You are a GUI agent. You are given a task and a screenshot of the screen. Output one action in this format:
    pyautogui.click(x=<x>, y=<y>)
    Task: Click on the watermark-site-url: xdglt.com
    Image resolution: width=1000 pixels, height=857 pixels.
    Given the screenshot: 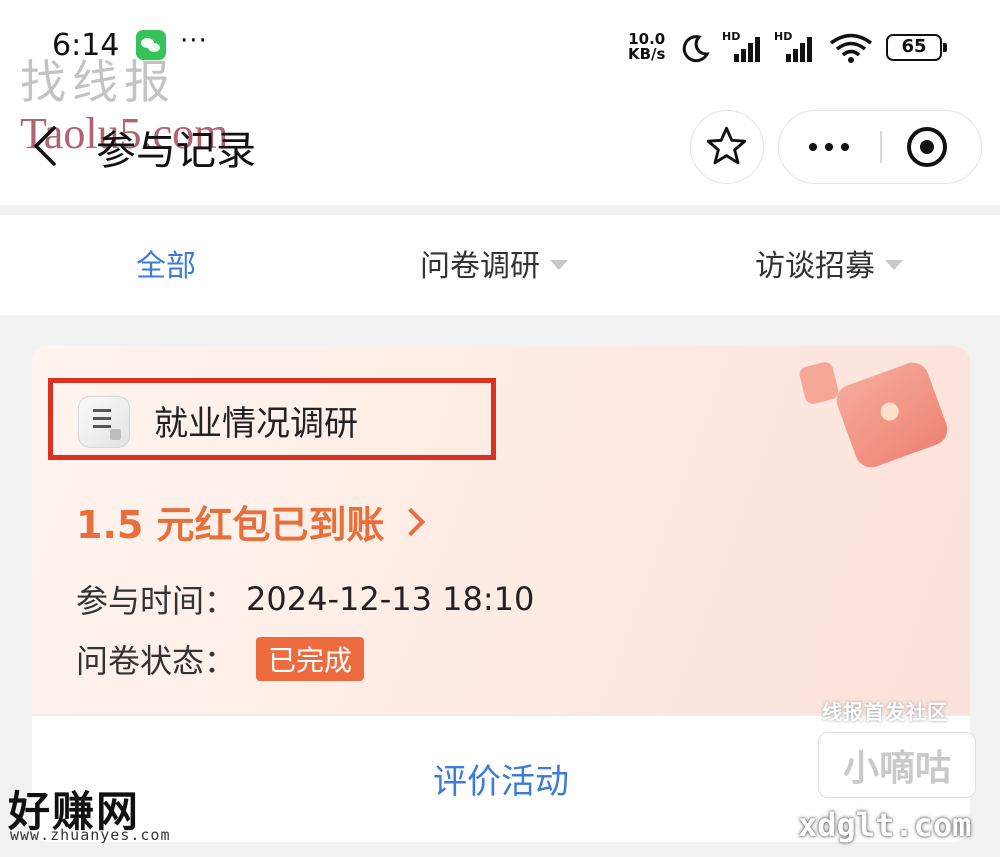 What is the action you would take?
    pyautogui.click(x=885, y=825)
    